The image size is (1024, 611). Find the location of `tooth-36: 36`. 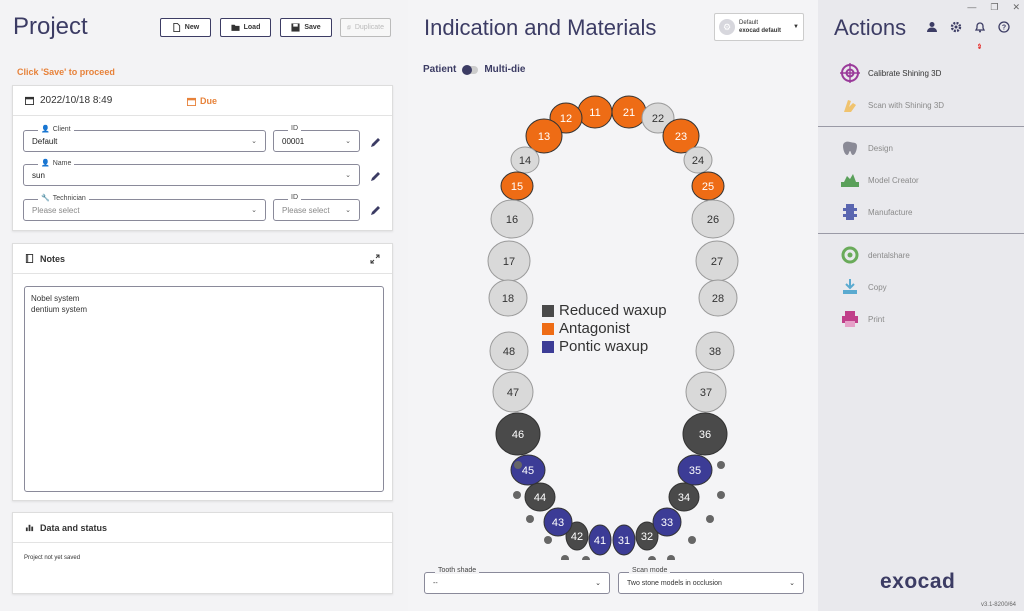

tooth-36: 36 is located at coordinates (705, 434).